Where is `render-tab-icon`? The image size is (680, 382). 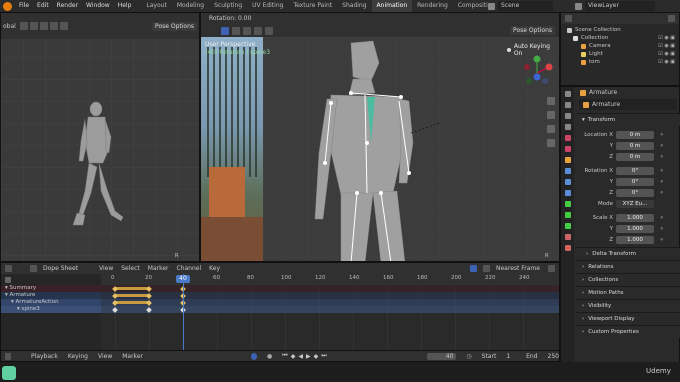
render-tab-icon is located at coordinates (567, 105).